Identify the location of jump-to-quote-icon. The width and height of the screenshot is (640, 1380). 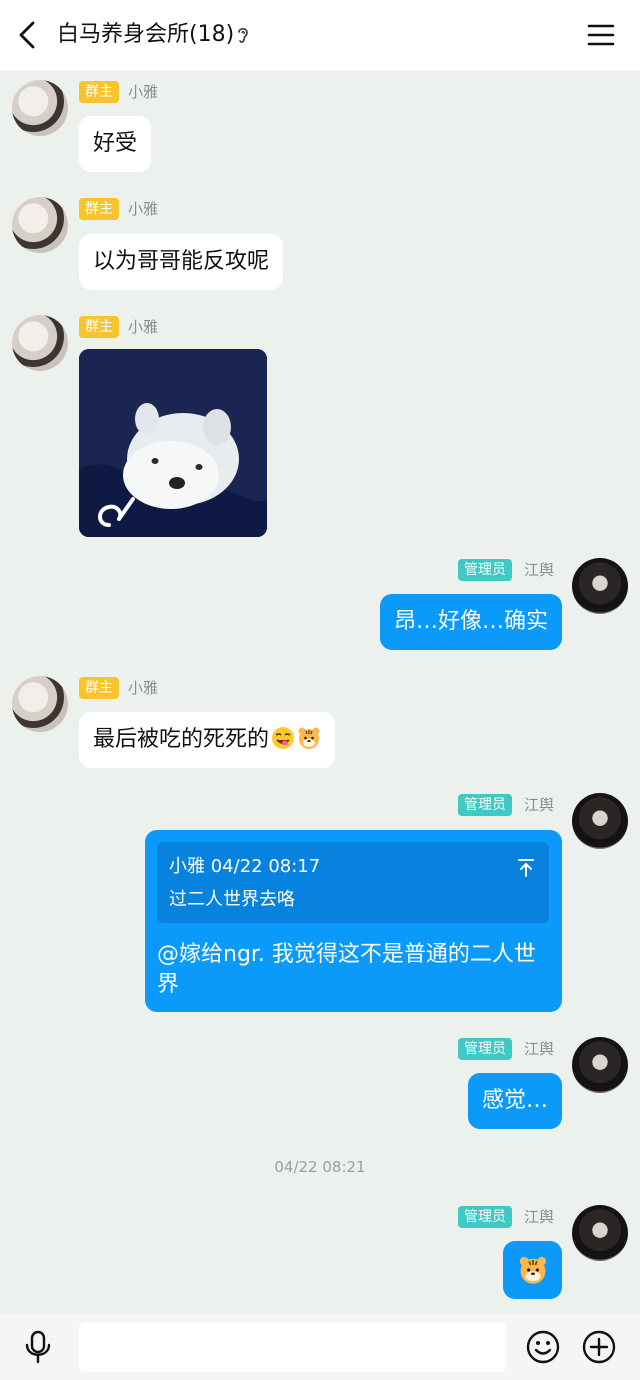
(526, 868).